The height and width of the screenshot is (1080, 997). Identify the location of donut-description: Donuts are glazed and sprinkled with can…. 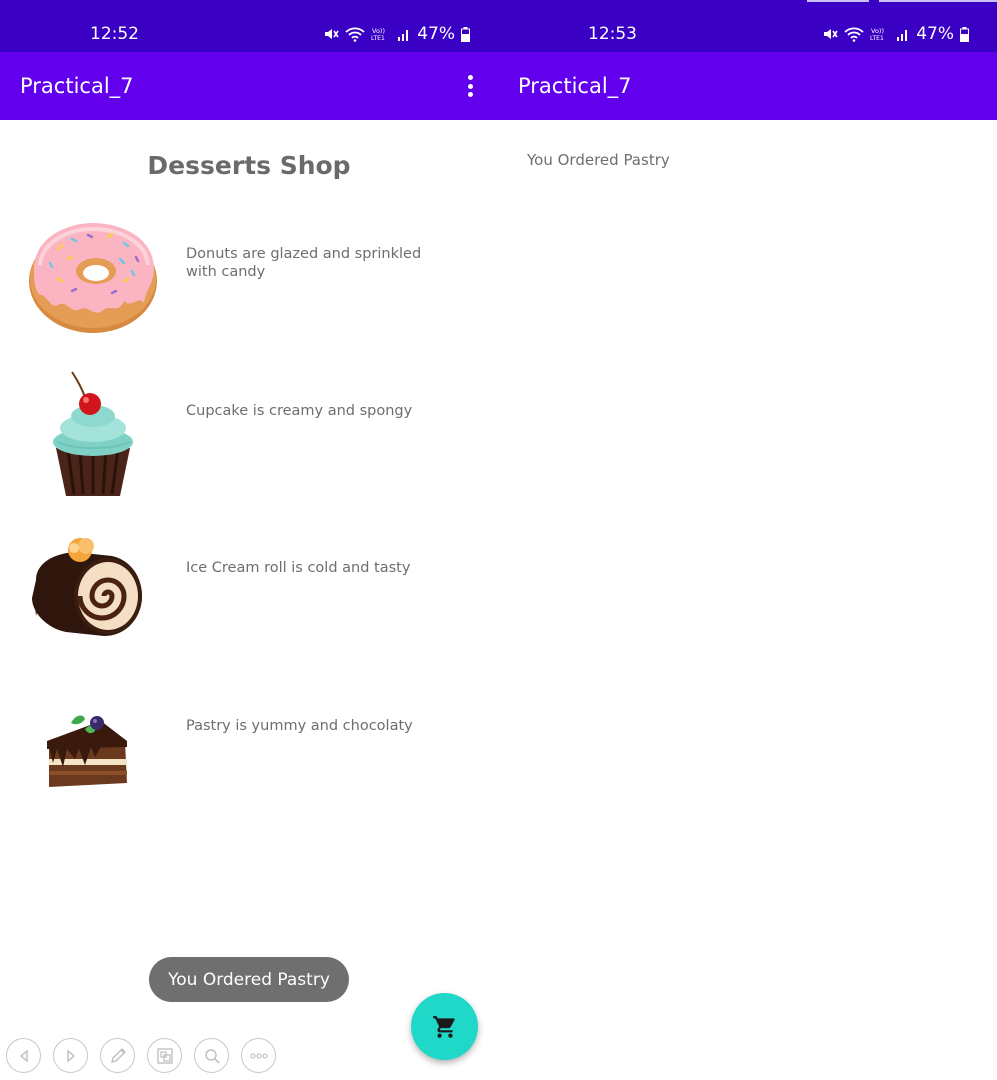
(304, 263).